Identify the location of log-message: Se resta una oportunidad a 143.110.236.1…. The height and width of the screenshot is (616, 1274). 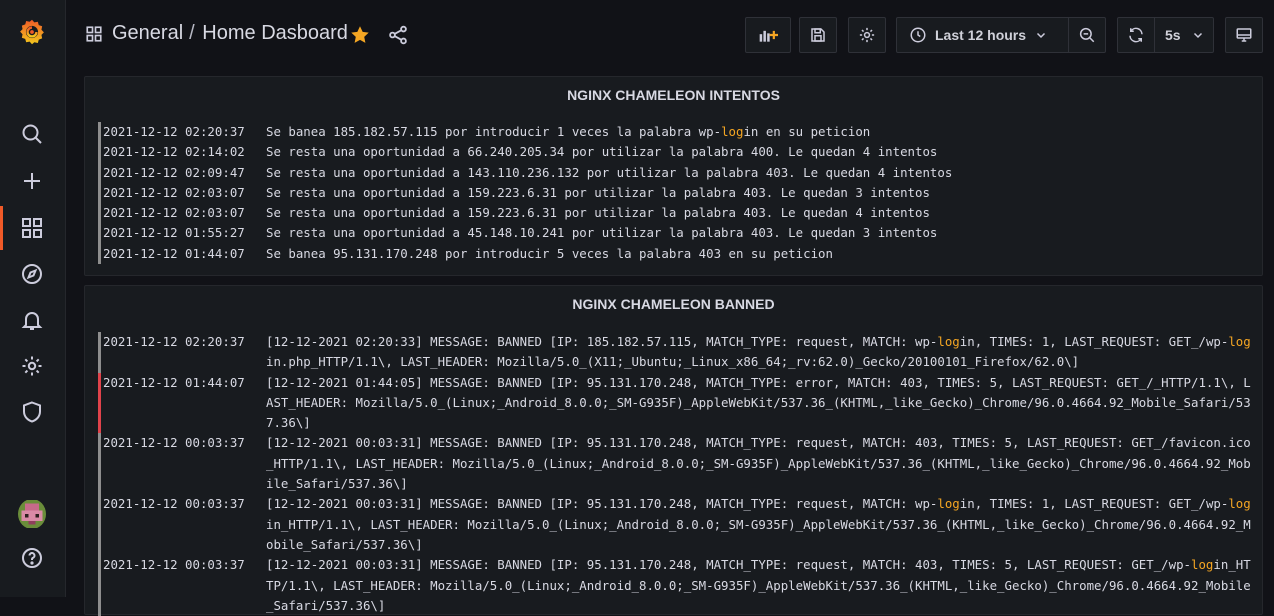
(609, 172).